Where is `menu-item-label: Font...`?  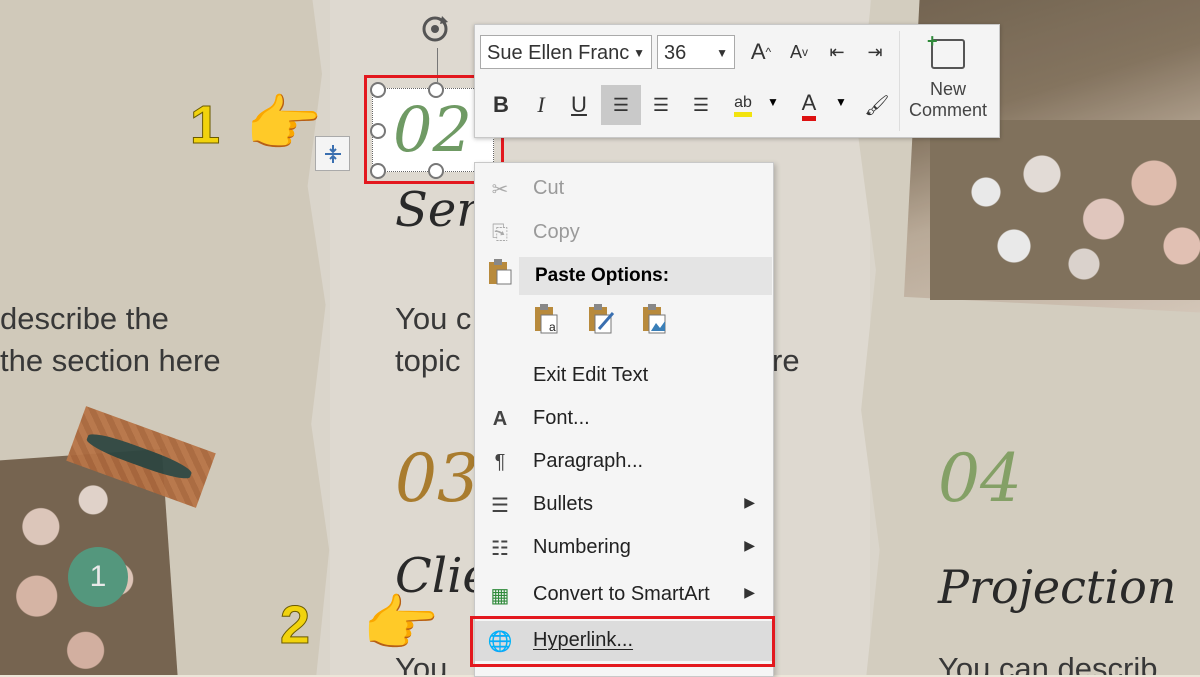
menu-item-label: Font... is located at coordinates (561, 418).